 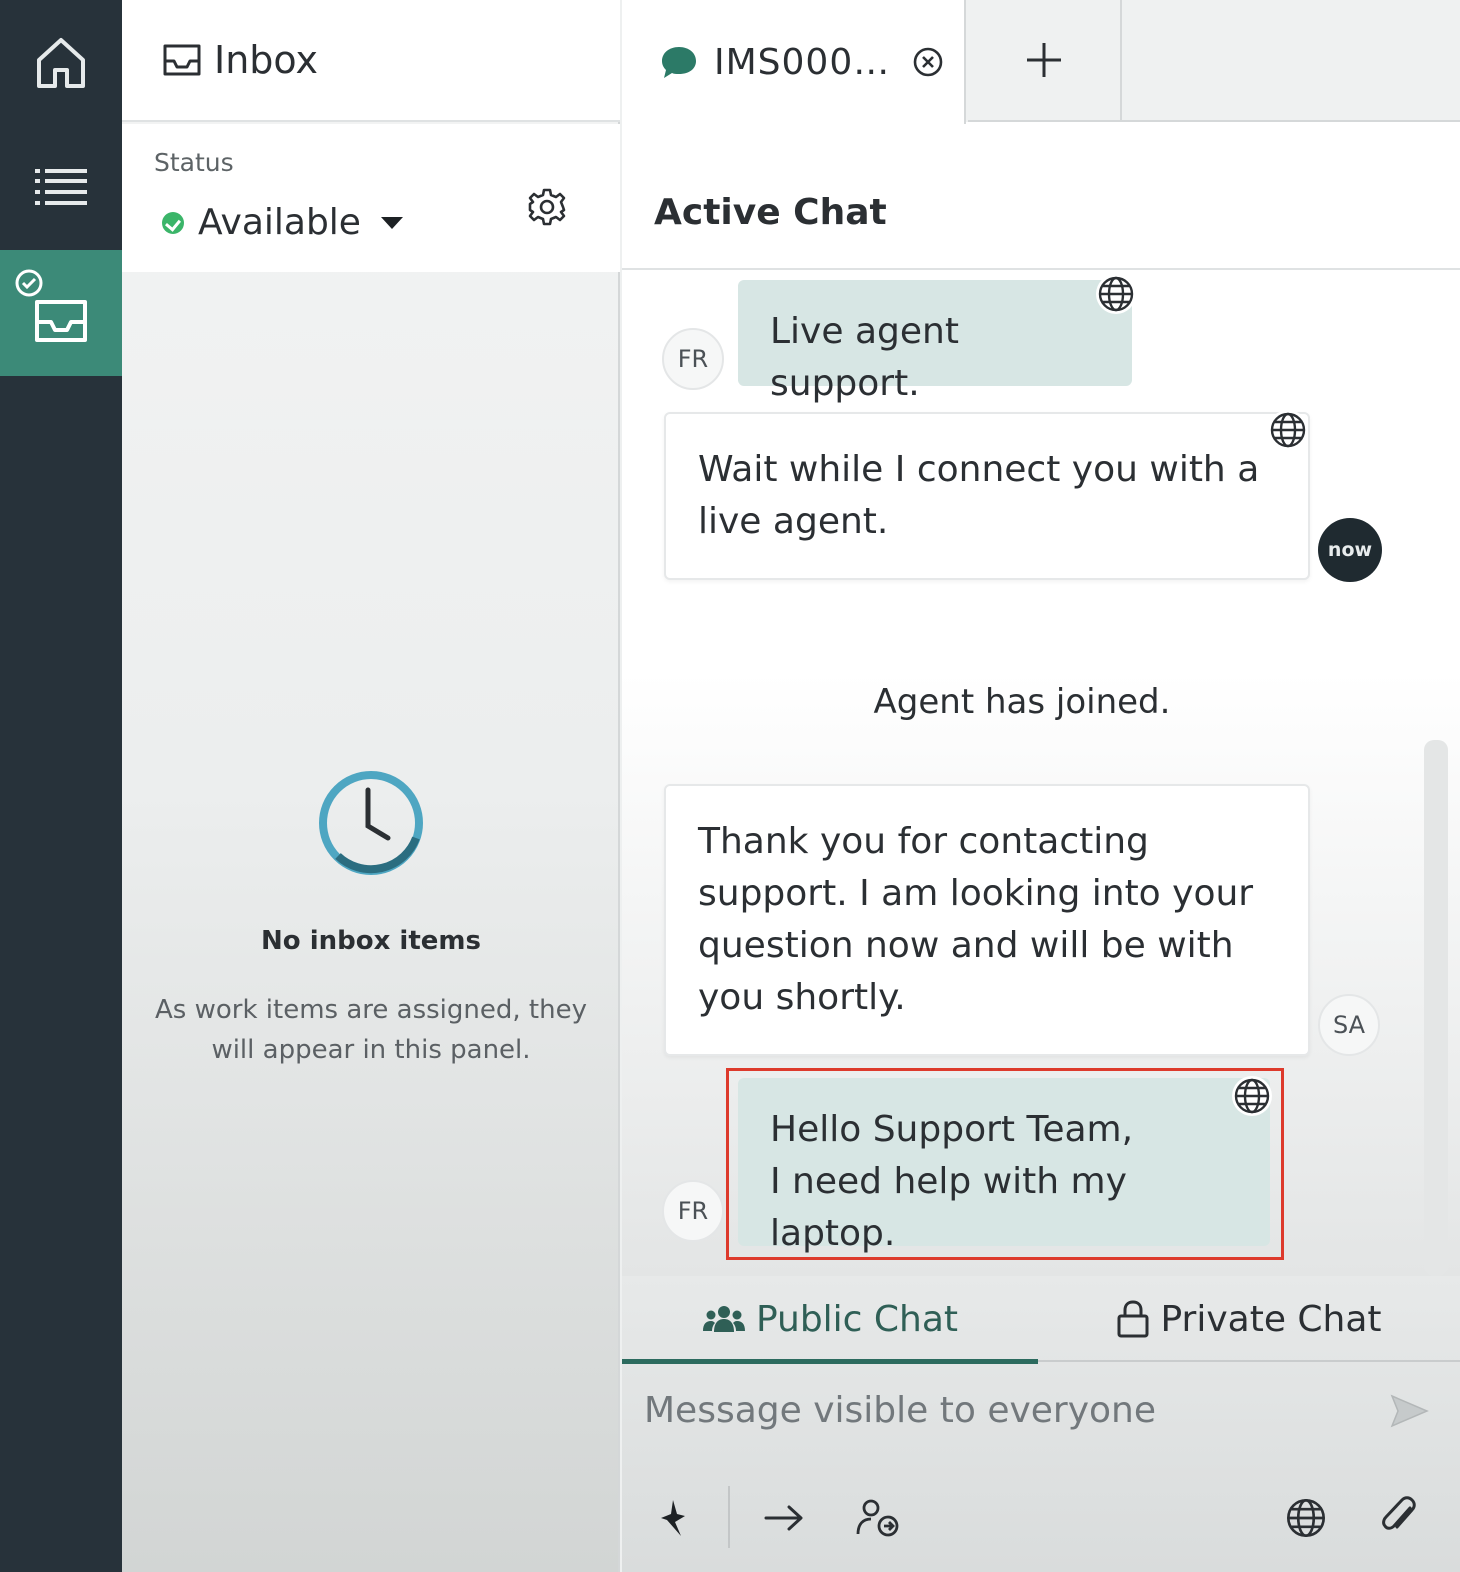 I want to click on tab-private-chat: Private Chat, so click(x=1249, y=1319).